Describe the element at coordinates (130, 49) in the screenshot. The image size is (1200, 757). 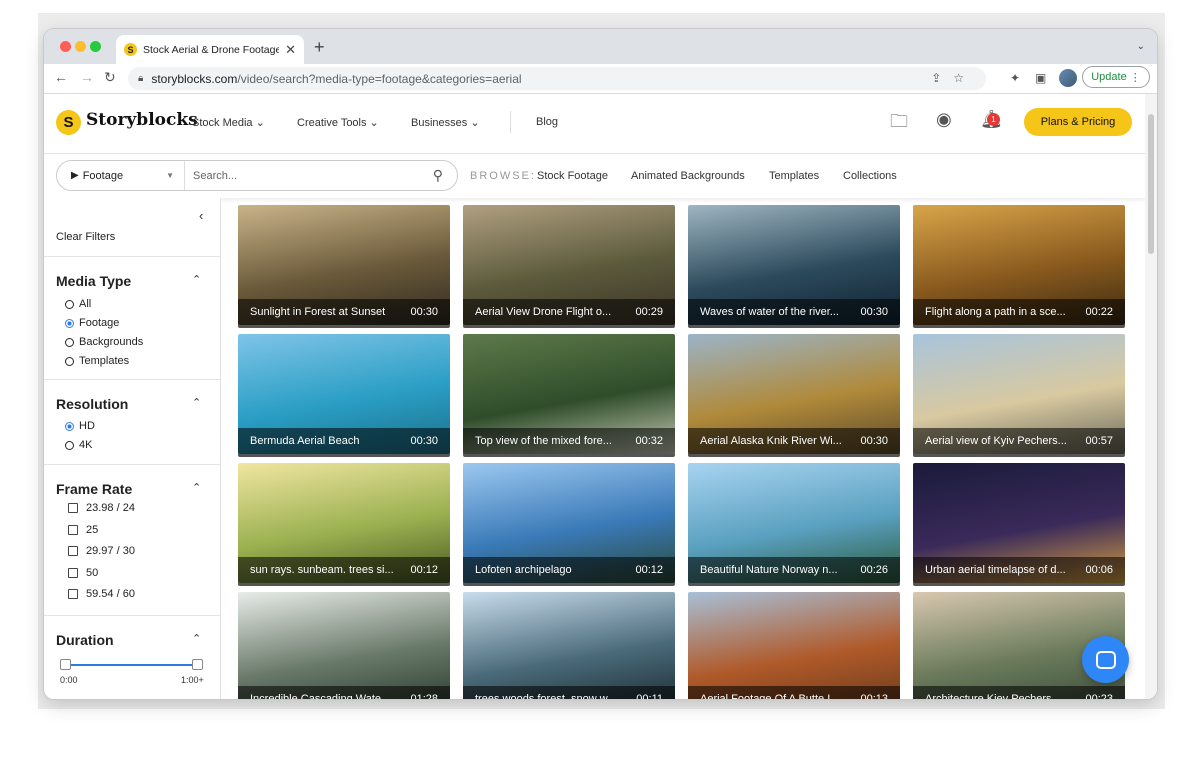
I see `favicon-icon: S` at that location.